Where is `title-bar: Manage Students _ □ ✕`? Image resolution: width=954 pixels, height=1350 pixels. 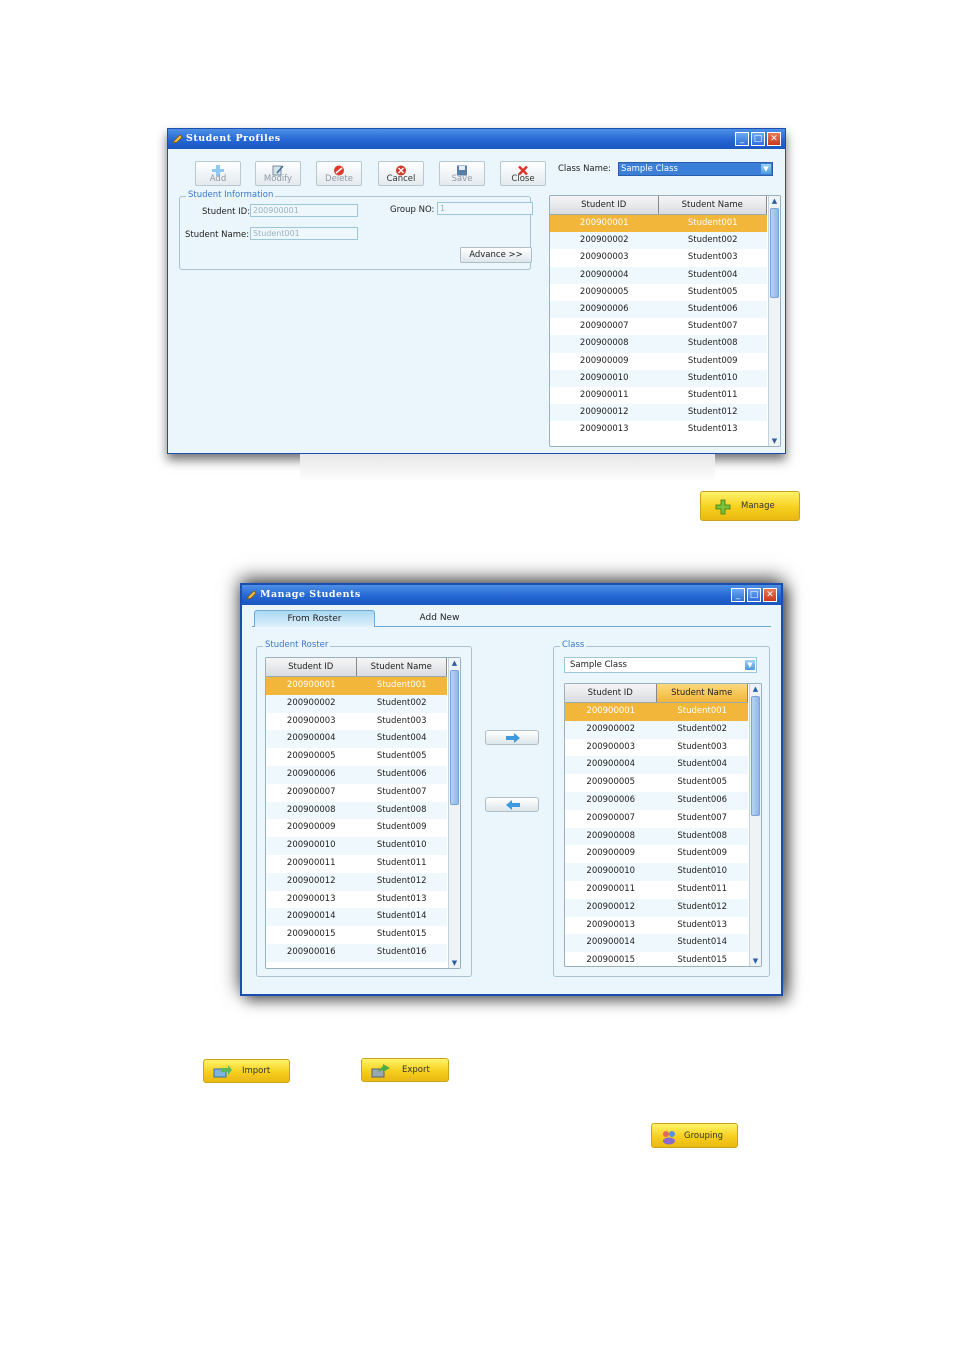
title-bar: Manage Students _ □ ✕ is located at coordinates (511, 595).